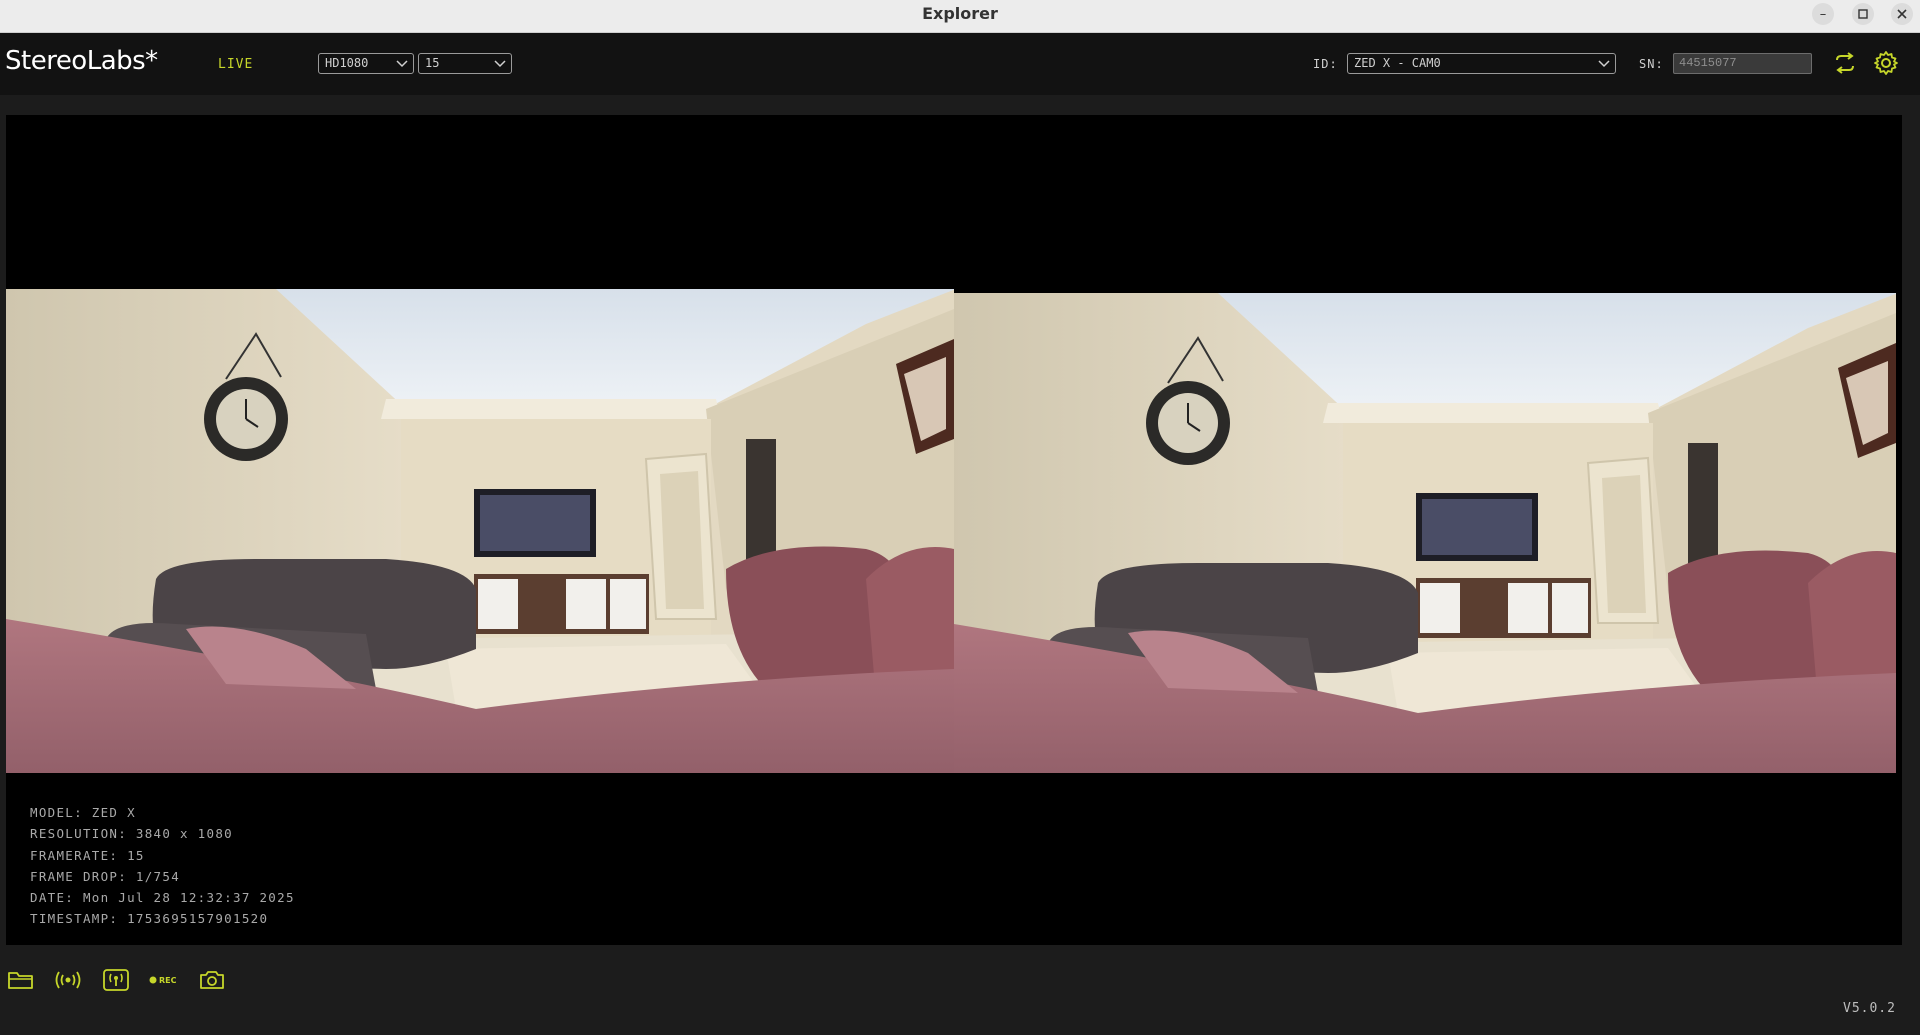  I want to click on maximize-icon, so click(1863, 14).